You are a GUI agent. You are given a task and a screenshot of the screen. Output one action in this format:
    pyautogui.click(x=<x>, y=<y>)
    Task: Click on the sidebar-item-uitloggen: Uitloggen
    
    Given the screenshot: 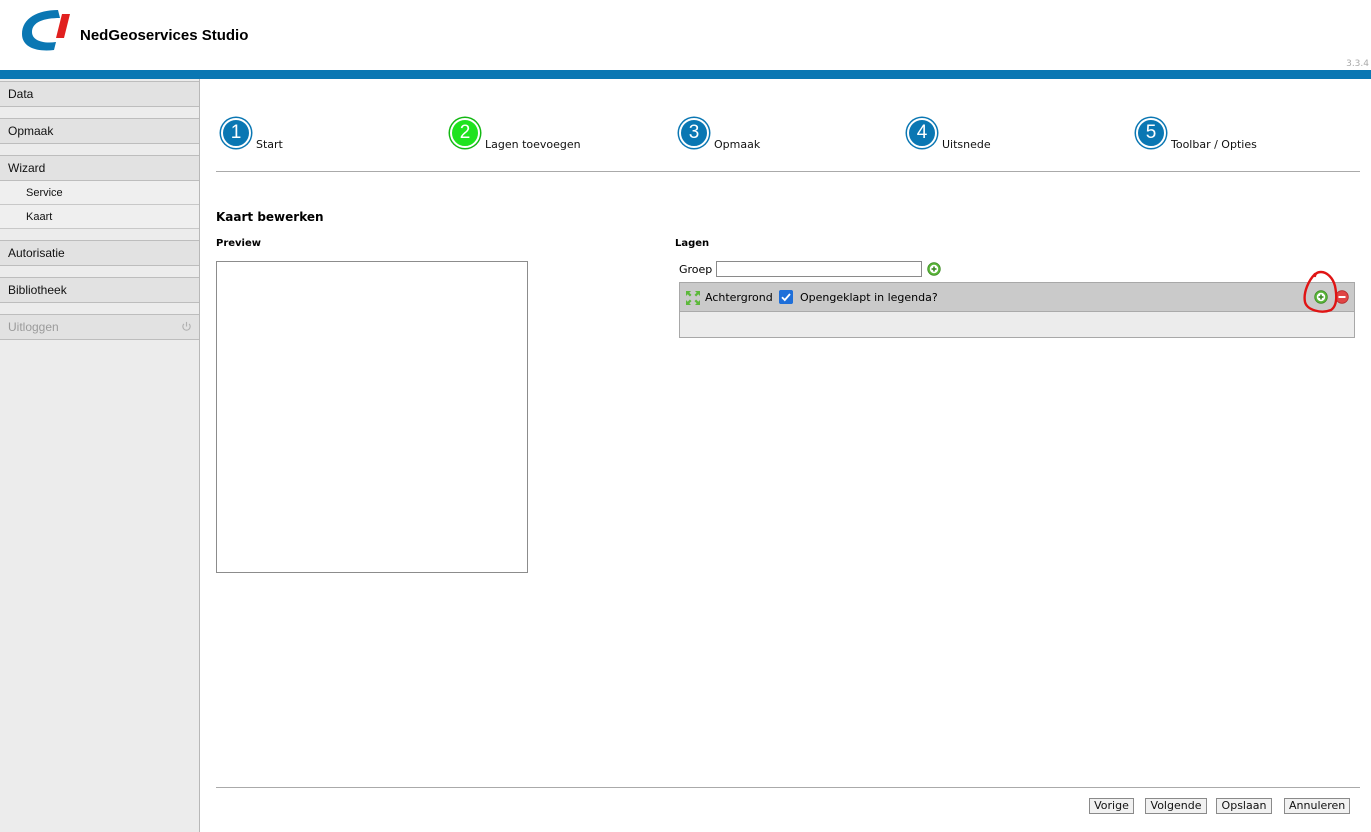 What is the action you would take?
    pyautogui.click(x=99, y=327)
    